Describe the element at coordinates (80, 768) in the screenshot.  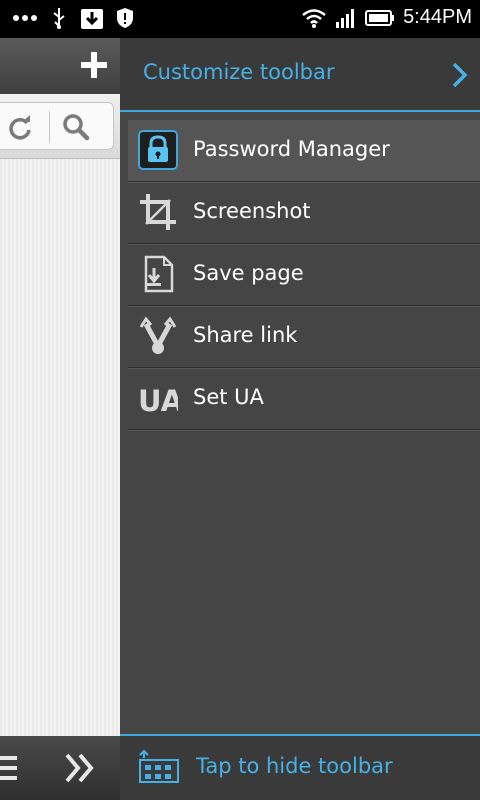
I see `double-chevron-right-icon` at that location.